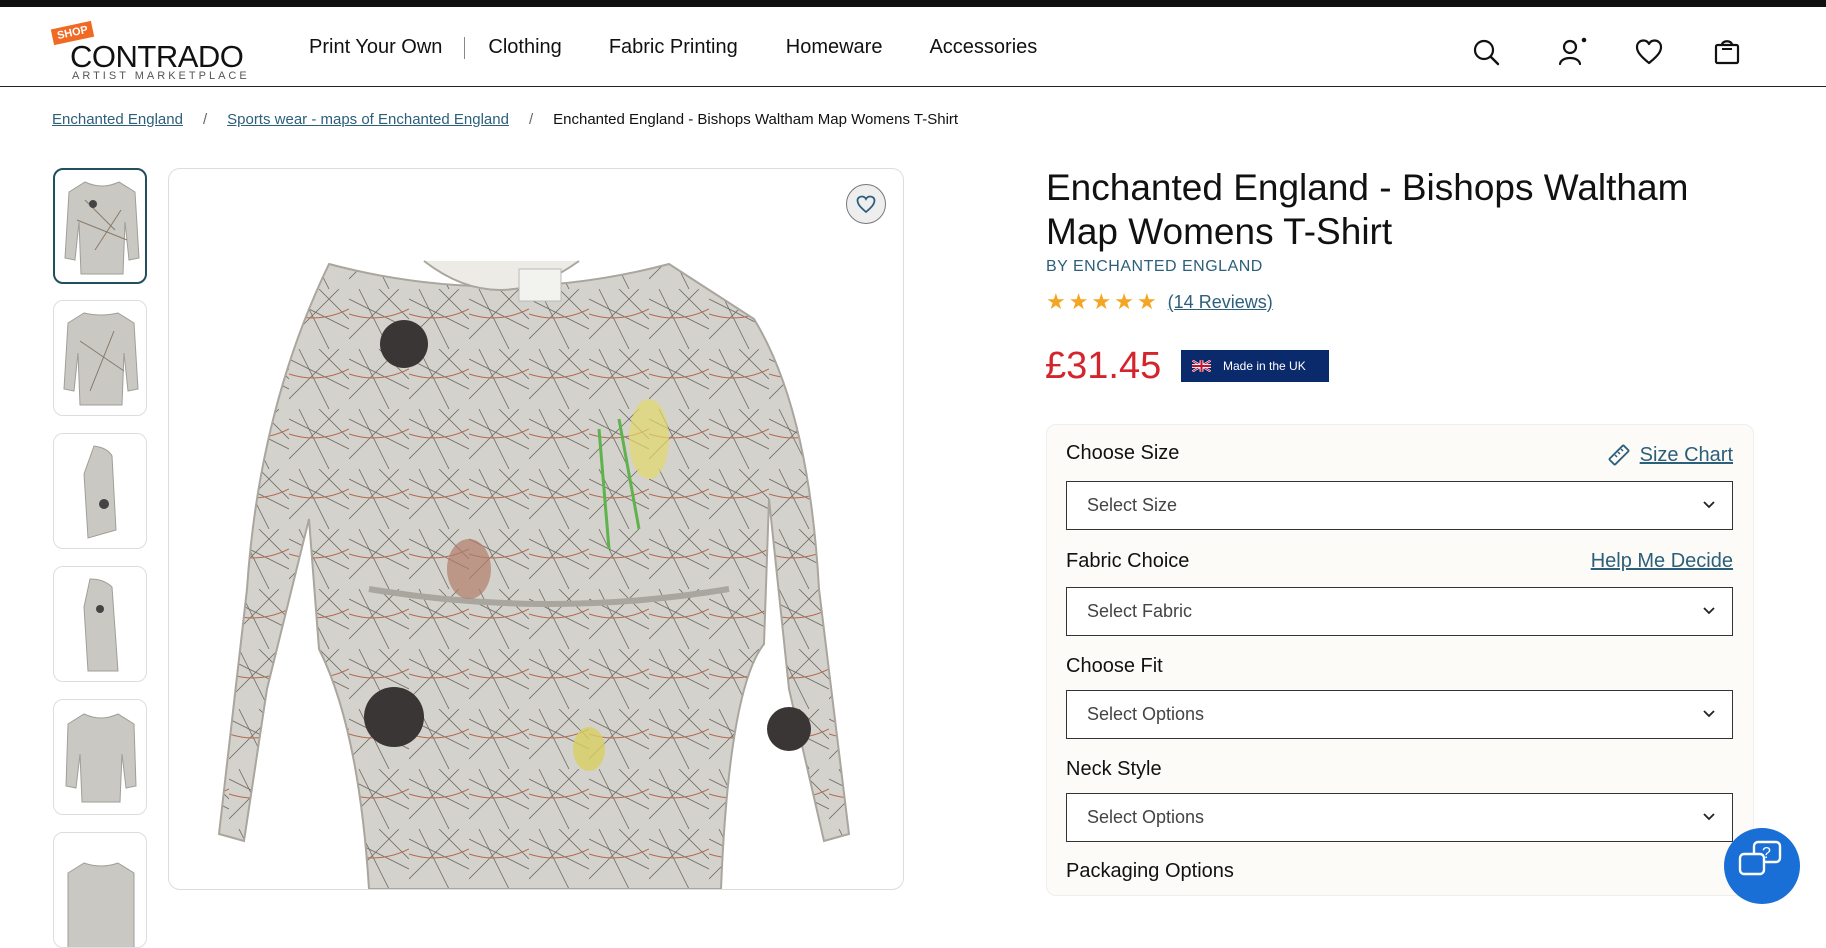  What do you see at coordinates (1132, 505) in the screenshot?
I see `size-select-value: Select Size` at bounding box center [1132, 505].